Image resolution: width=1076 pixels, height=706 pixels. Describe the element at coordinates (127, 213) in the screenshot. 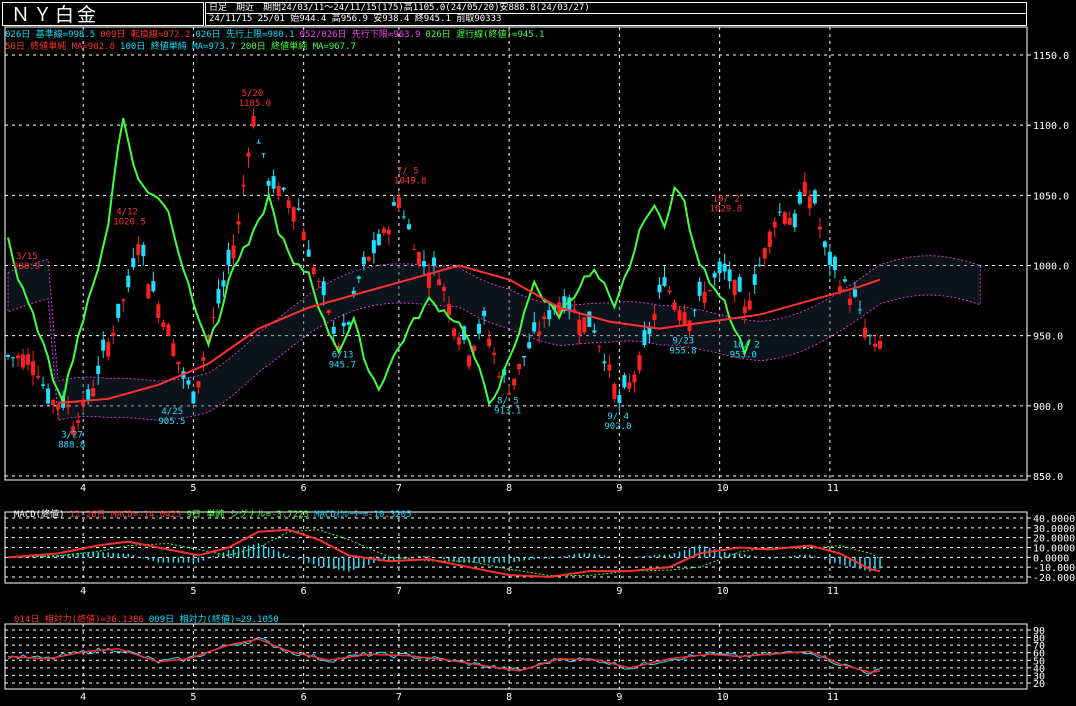

I see `peak-date-label: 4/12` at that location.